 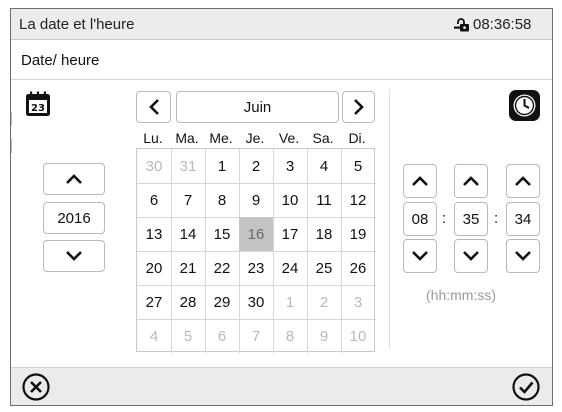 What do you see at coordinates (36, 387) in the screenshot?
I see `cancel-circle-icon` at bounding box center [36, 387].